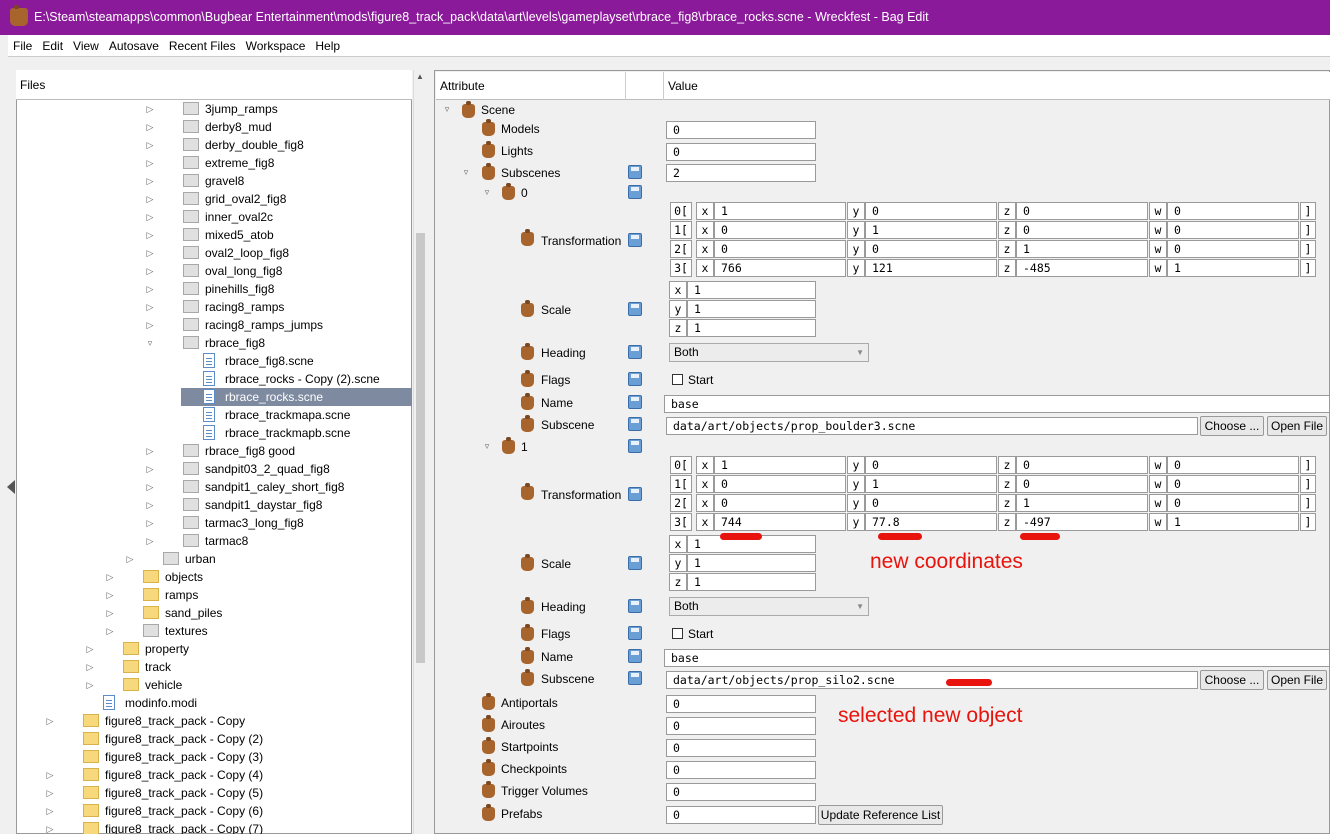 The image size is (1330, 834). What do you see at coordinates (1082, 522) in the screenshot?
I see `matrix-z-field: -497` at bounding box center [1082, 522].